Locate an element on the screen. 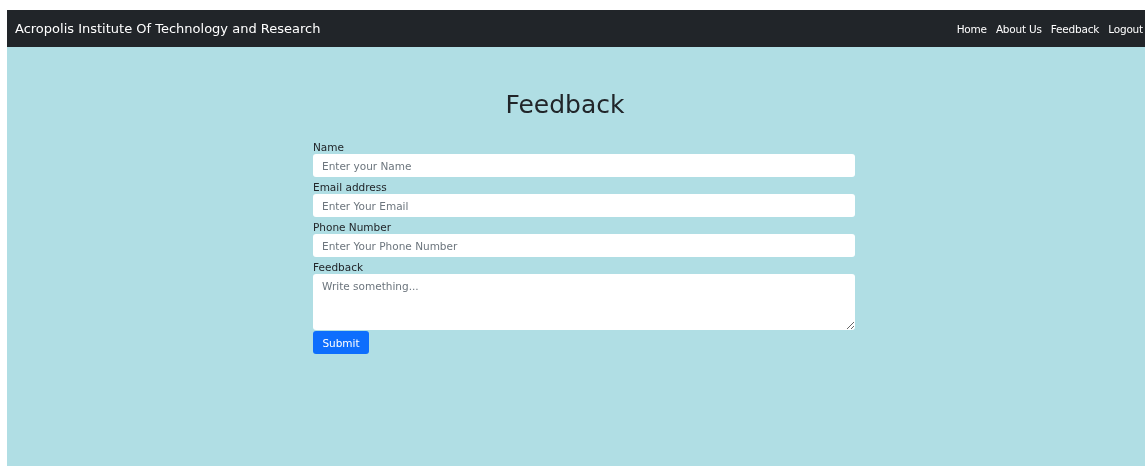  field-label: Feedback is located at coordinates (338, 267).